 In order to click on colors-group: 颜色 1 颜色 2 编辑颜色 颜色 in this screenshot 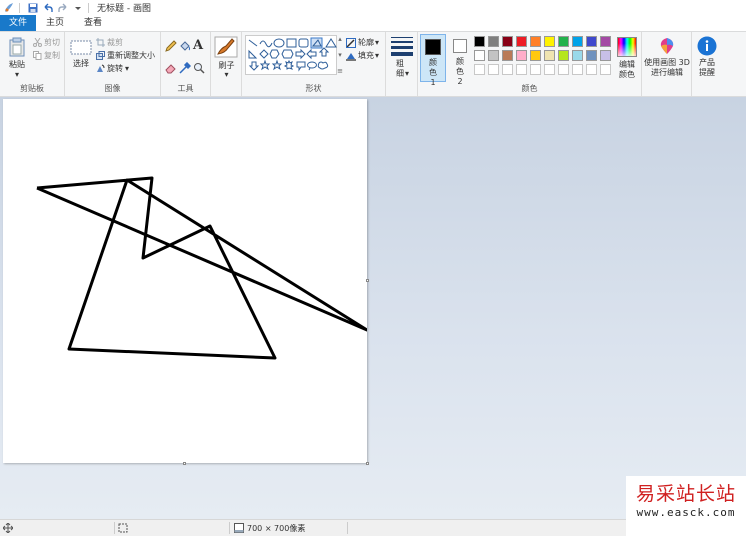, I will do `click(530, 64)`.